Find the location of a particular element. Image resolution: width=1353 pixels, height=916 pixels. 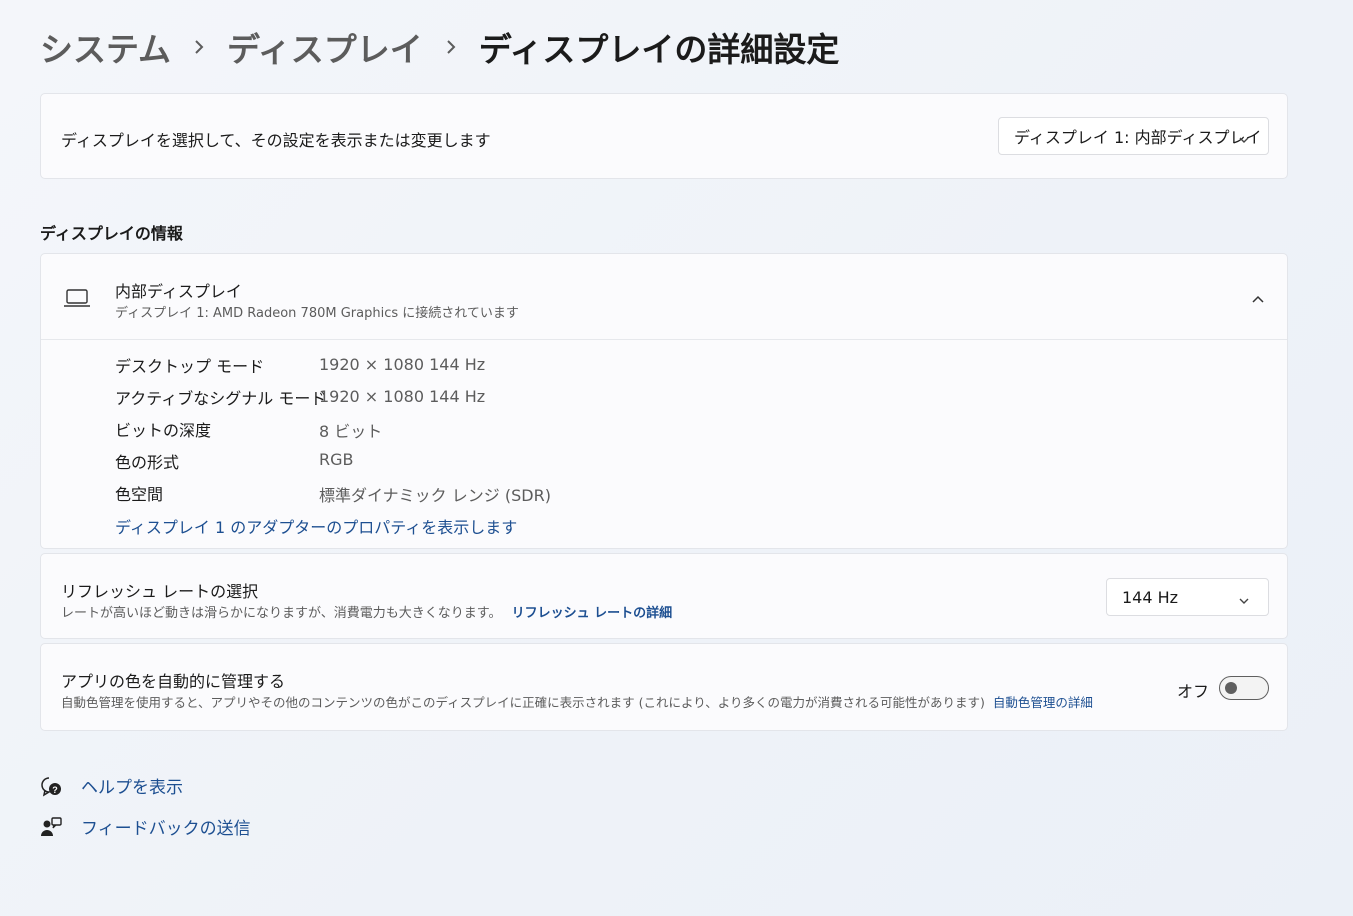

spec-key-bit-depth: ビットの深度 is located at coordinates (163, 430).